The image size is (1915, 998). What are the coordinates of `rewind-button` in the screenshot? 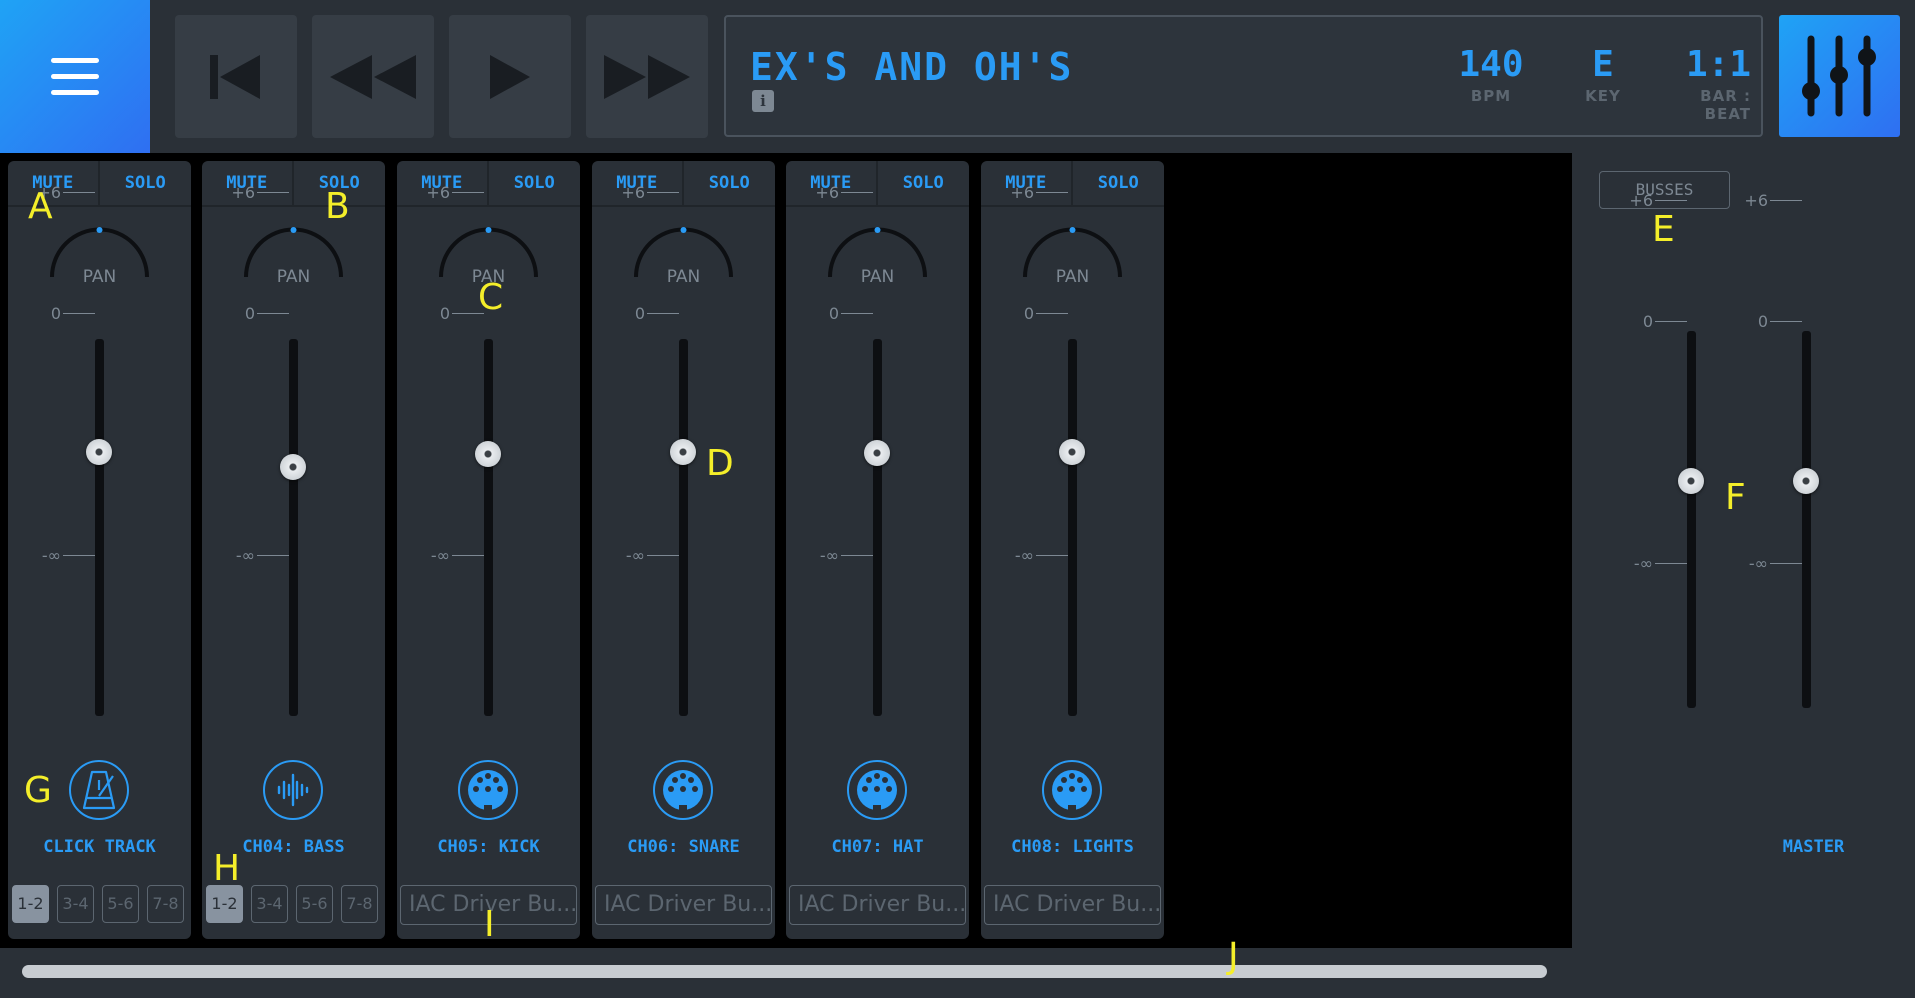 It's located at (373, 76).